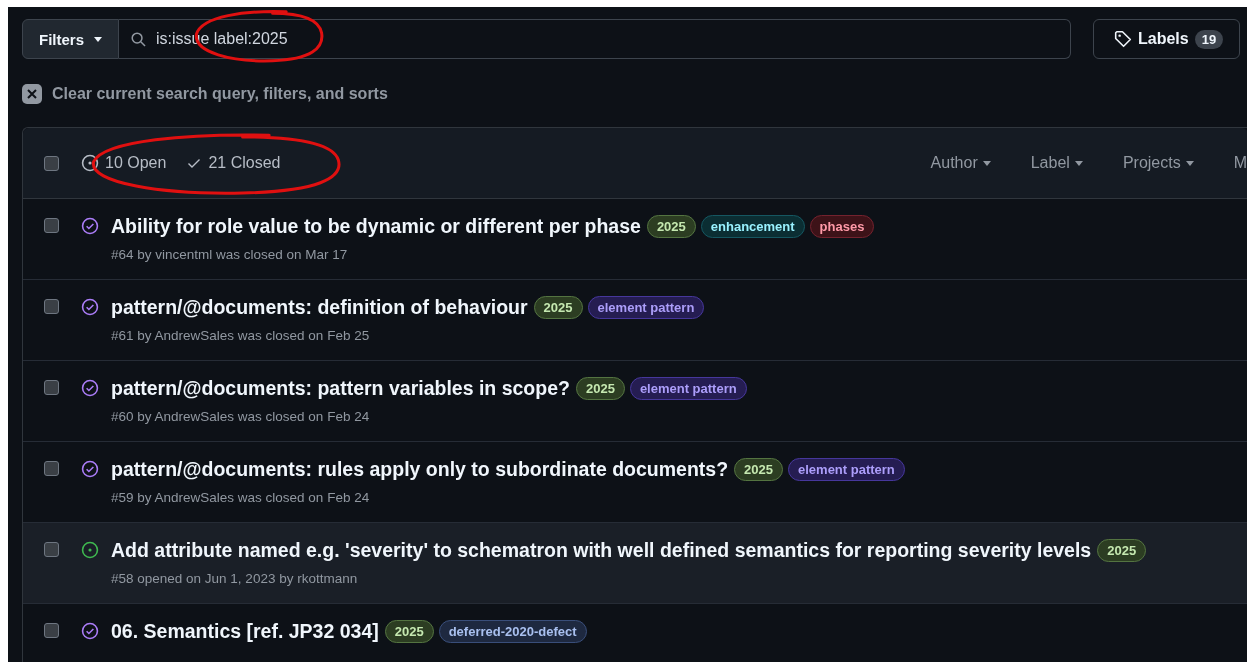  I want to click on select-all-checkbox, so click(51, 163).